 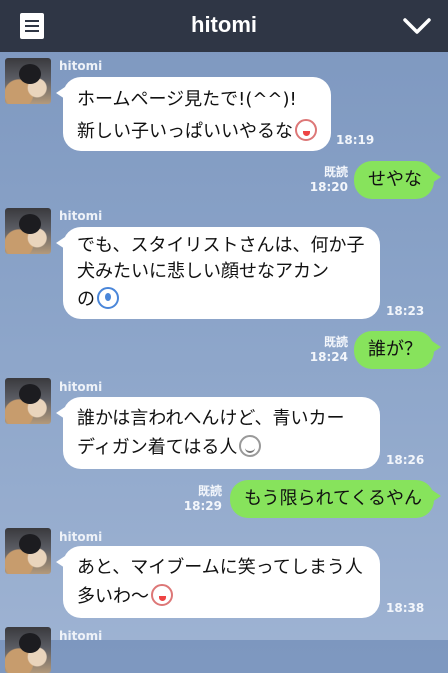 I want to click on message-line: 新しい子いっぱいいやるな, so click(x=185, y=131).